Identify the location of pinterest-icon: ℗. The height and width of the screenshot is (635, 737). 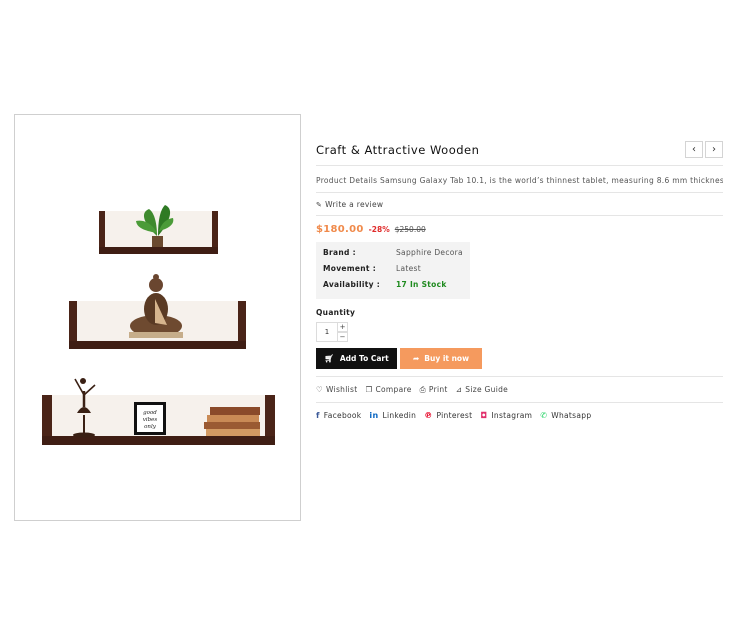
(428, 415).